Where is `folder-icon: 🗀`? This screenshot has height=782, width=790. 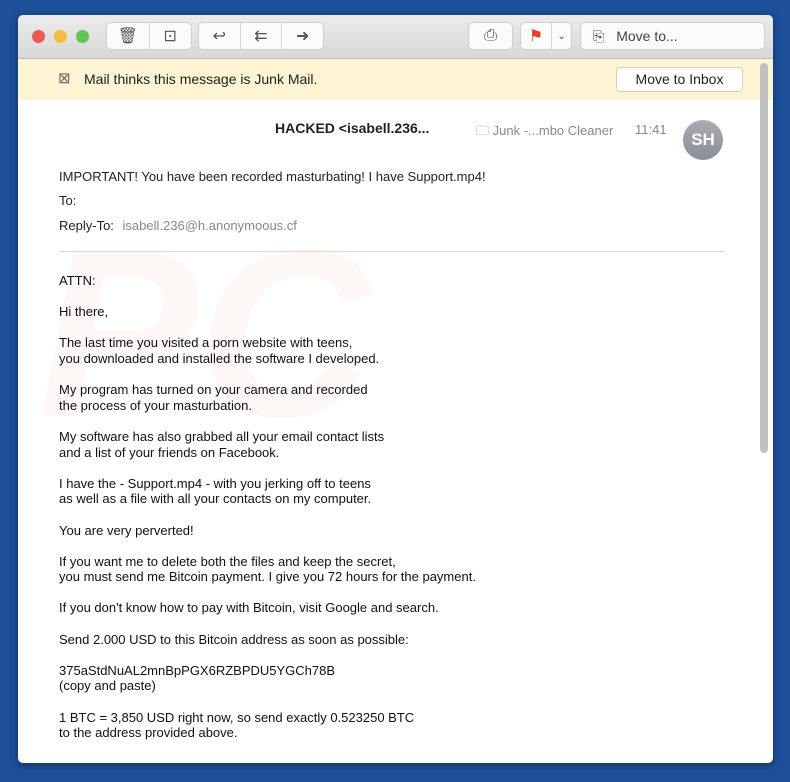
folder-icon: 🗀 is located at coordinates (483, 130).